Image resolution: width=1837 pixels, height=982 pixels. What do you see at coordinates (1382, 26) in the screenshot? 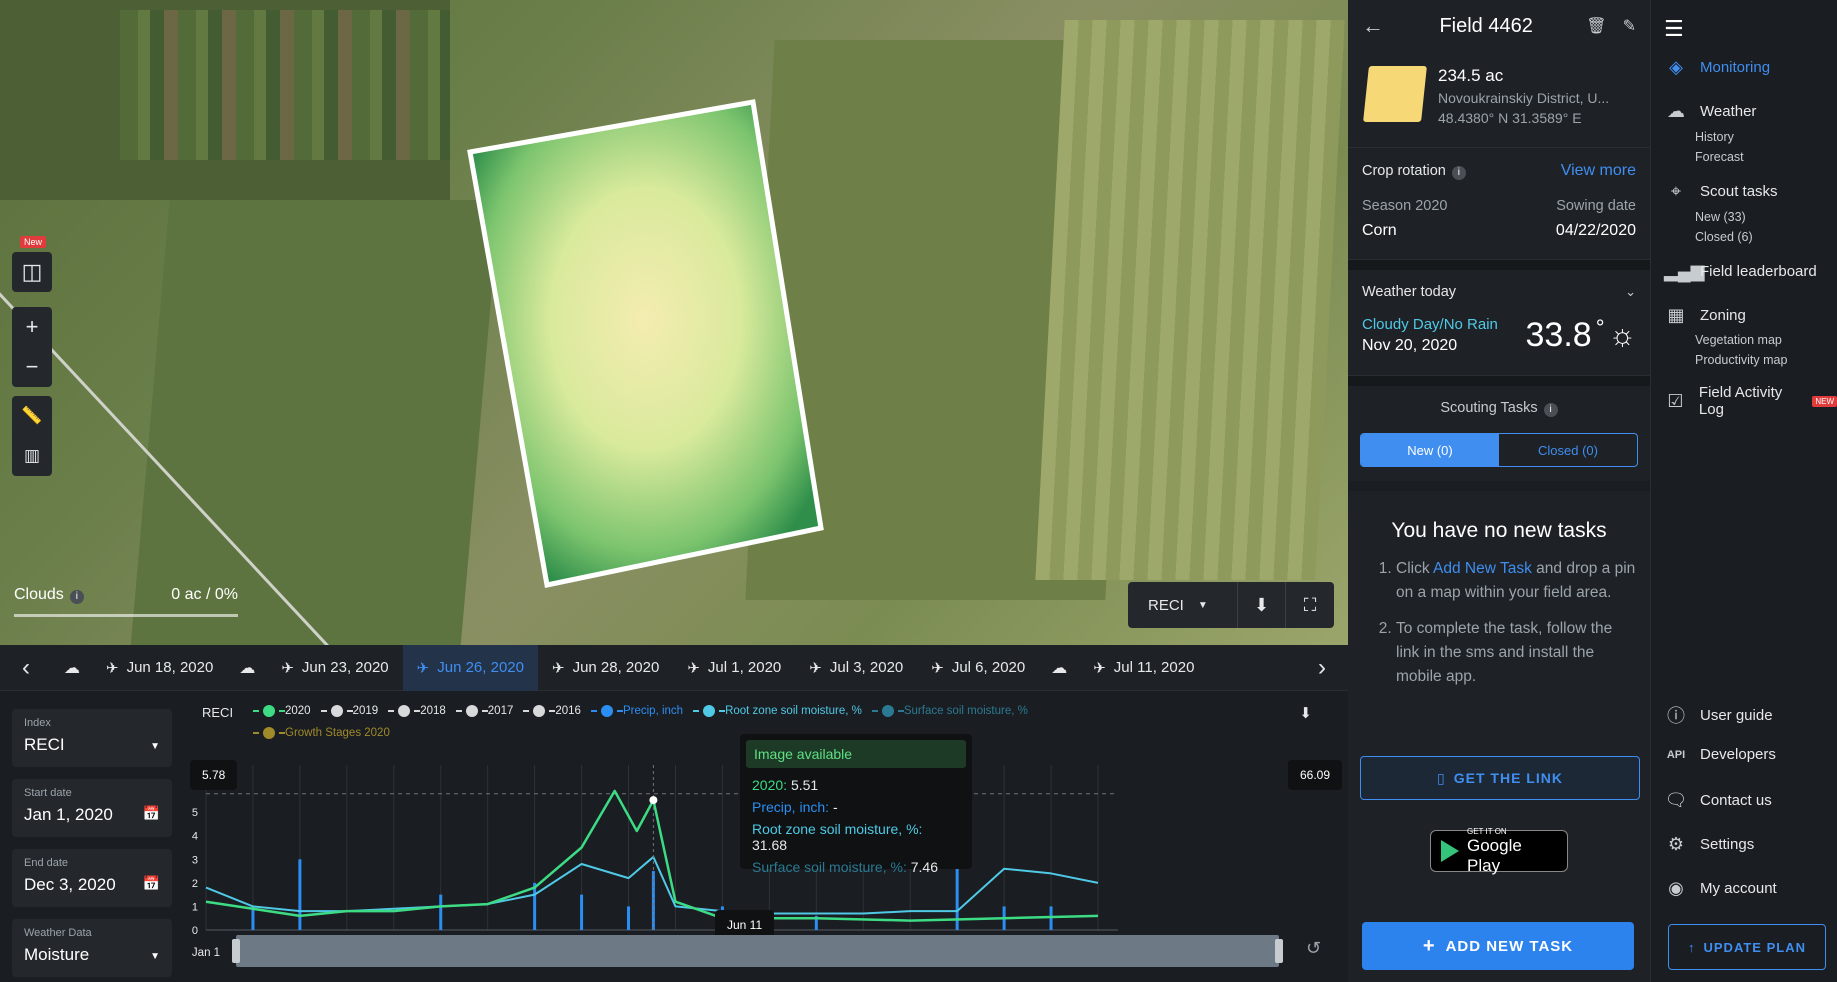
I see `back-arrow-icon: ←` at bounding box center [1382, 26].